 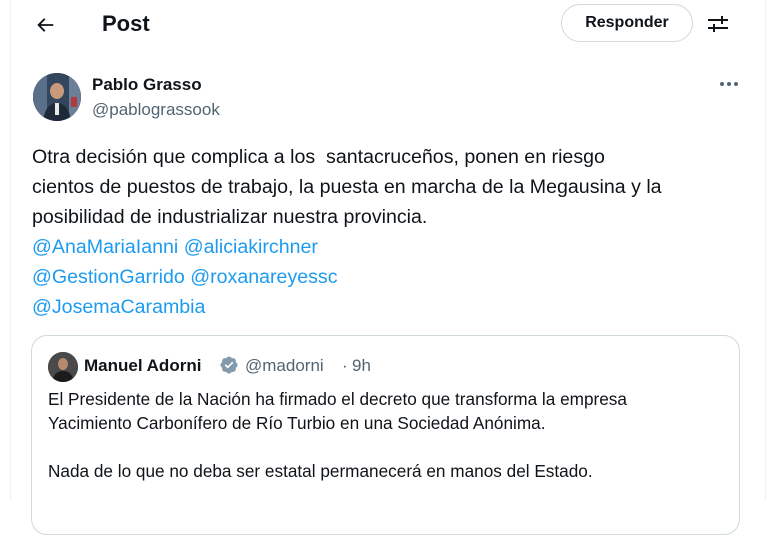 I want to click on sliders-icon, so click(x=718, y=24).